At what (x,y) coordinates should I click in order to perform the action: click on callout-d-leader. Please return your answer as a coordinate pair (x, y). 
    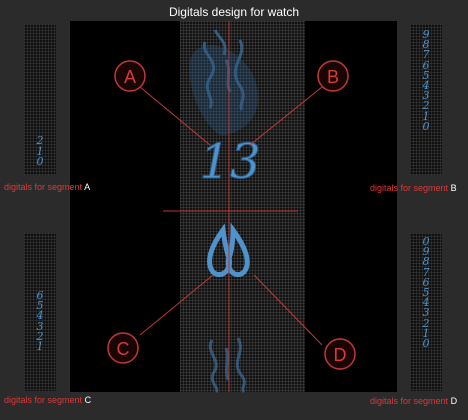
    Looking at the image, I should click on (288, 310).